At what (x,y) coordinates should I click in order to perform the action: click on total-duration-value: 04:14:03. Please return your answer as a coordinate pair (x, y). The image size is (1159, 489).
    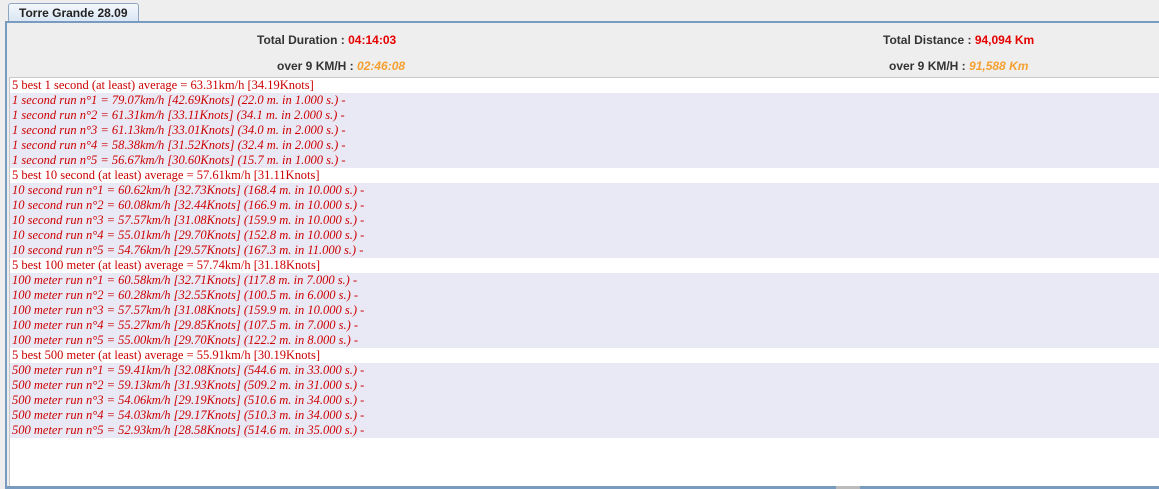
    Looking at the image, I should click on (372, 40).